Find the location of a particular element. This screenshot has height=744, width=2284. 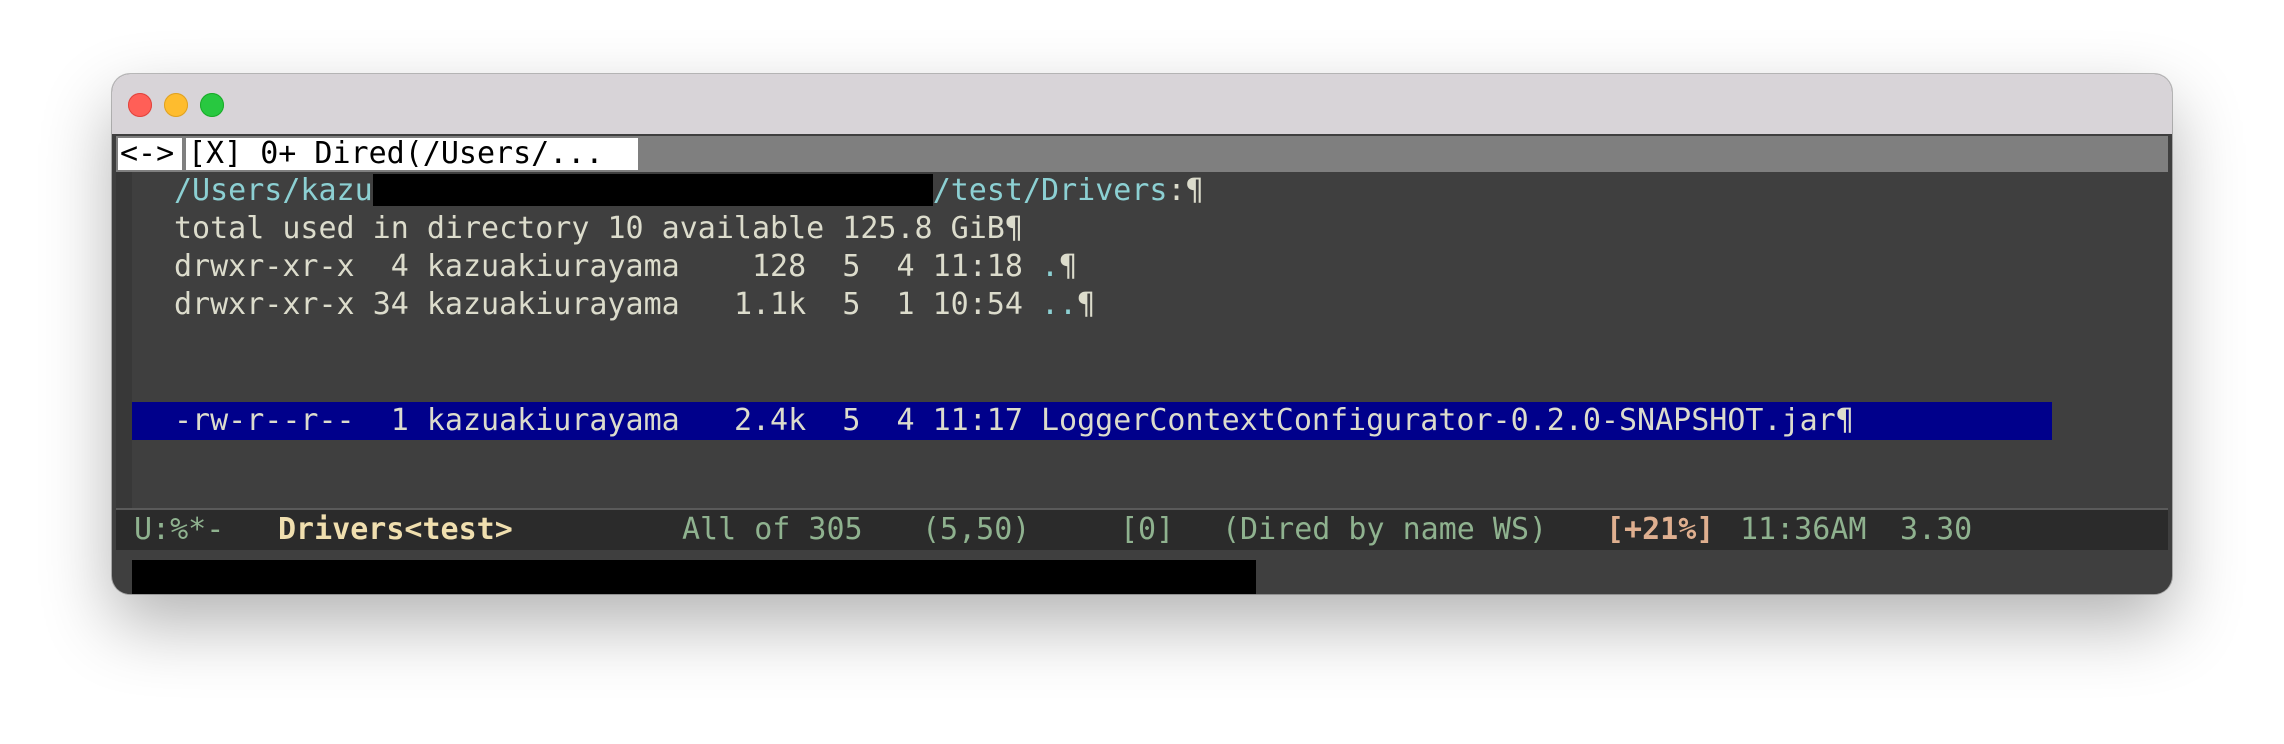

header-path-prefix: /Users/kazu is located at coordinates (273, 190).